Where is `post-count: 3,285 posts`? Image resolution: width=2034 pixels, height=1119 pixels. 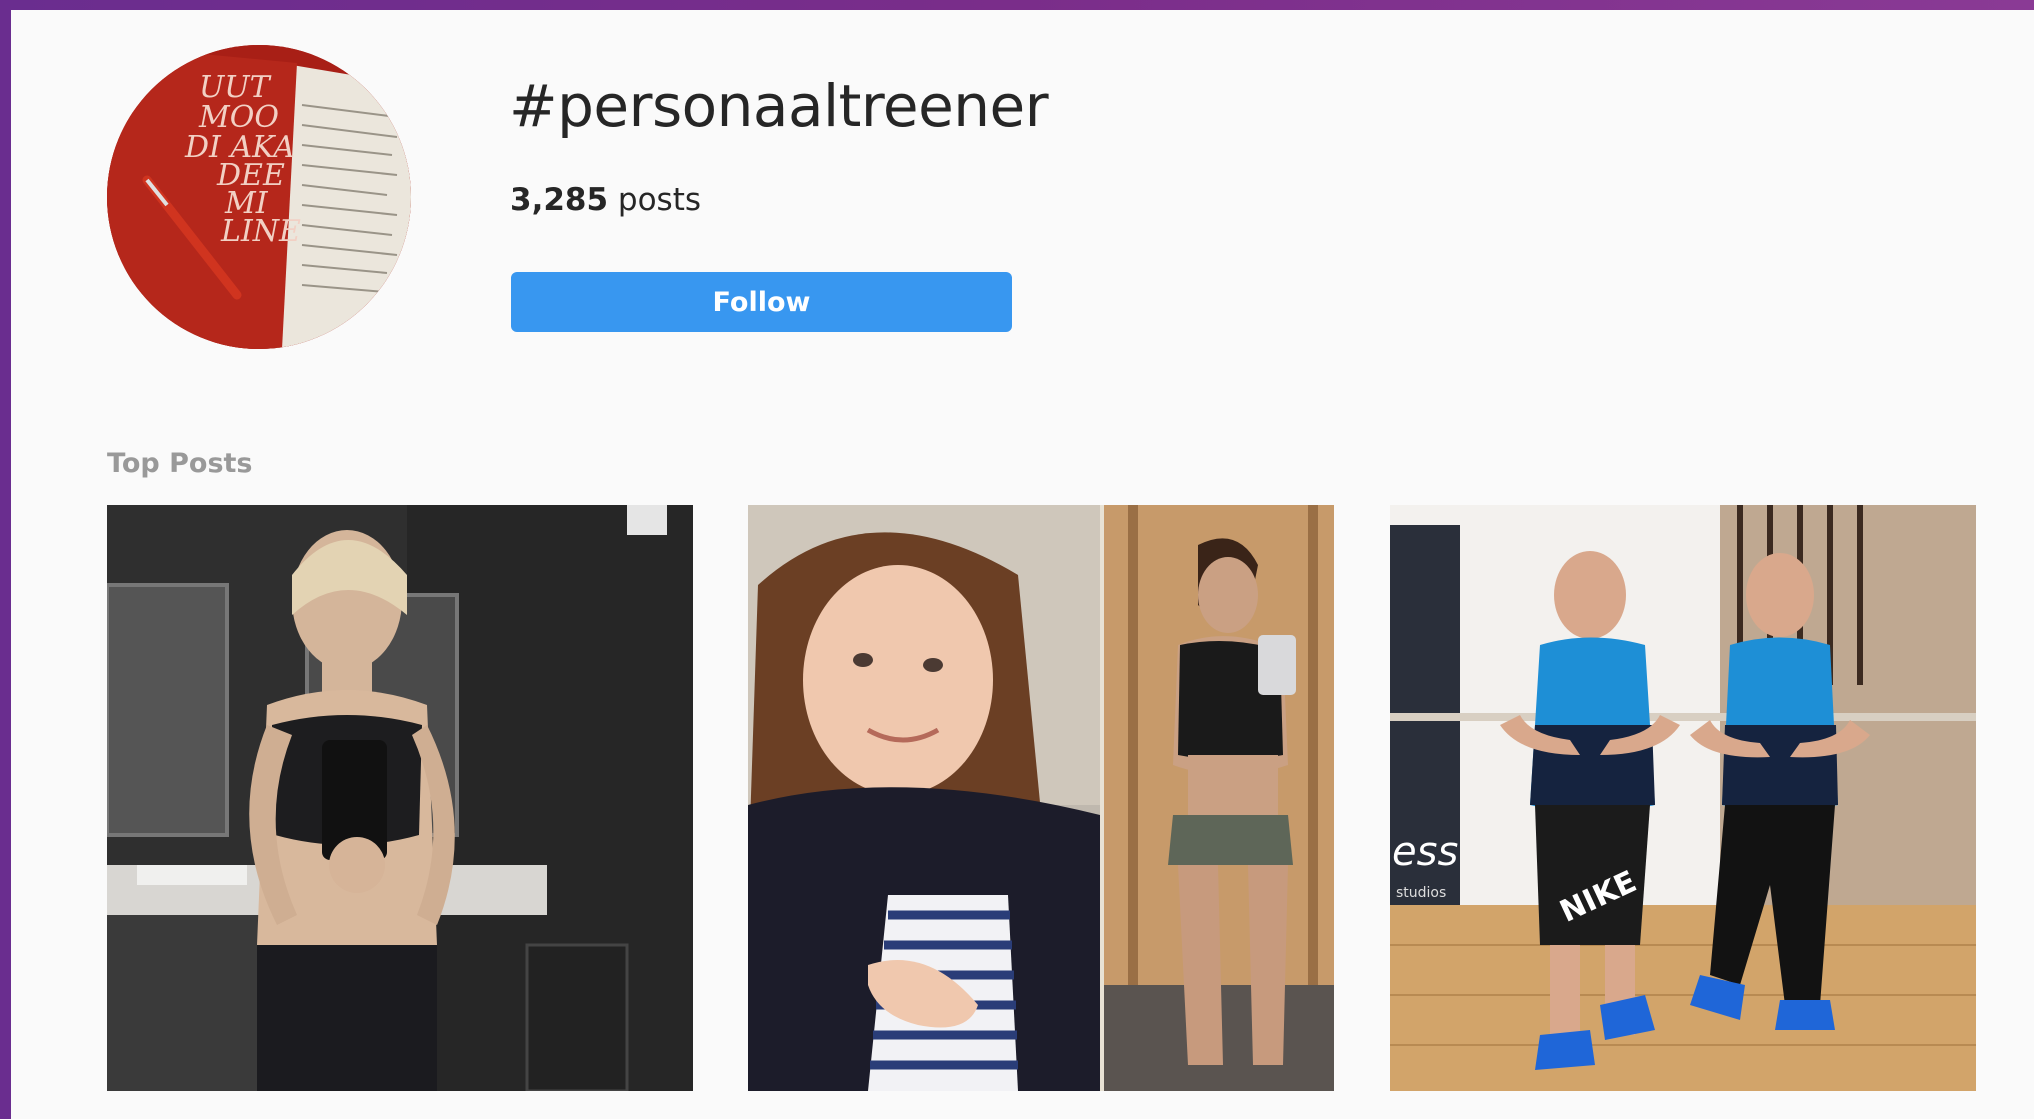 post-count: 3,285 posts is located at coordinates (605, 200).